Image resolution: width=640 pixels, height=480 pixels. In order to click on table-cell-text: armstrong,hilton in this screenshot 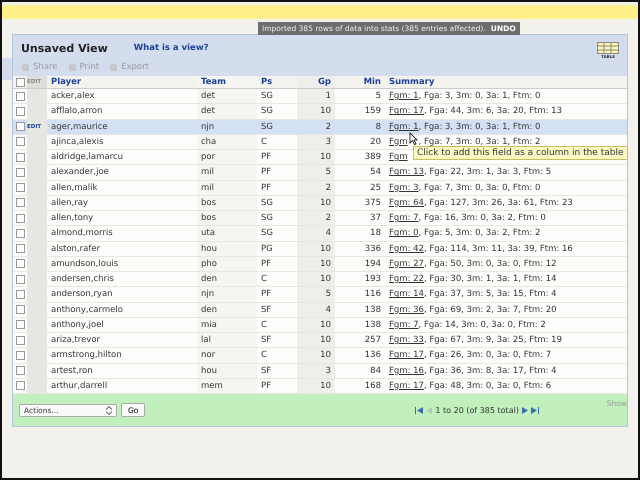, I will do `click(86, 355)`.